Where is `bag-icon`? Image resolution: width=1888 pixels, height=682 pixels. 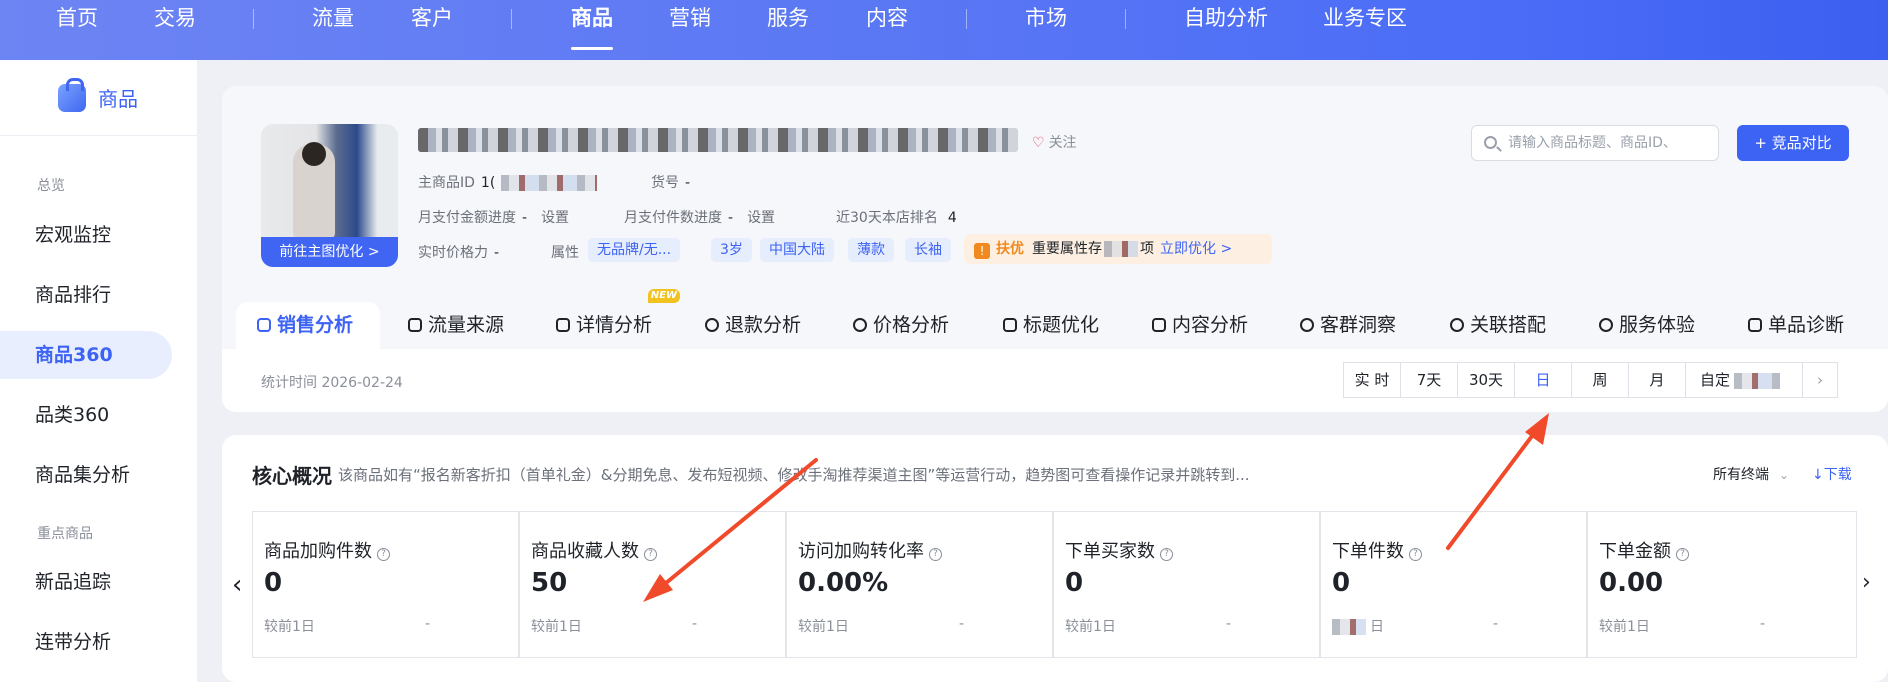
bag-icon is located at coordinates (264, 325).